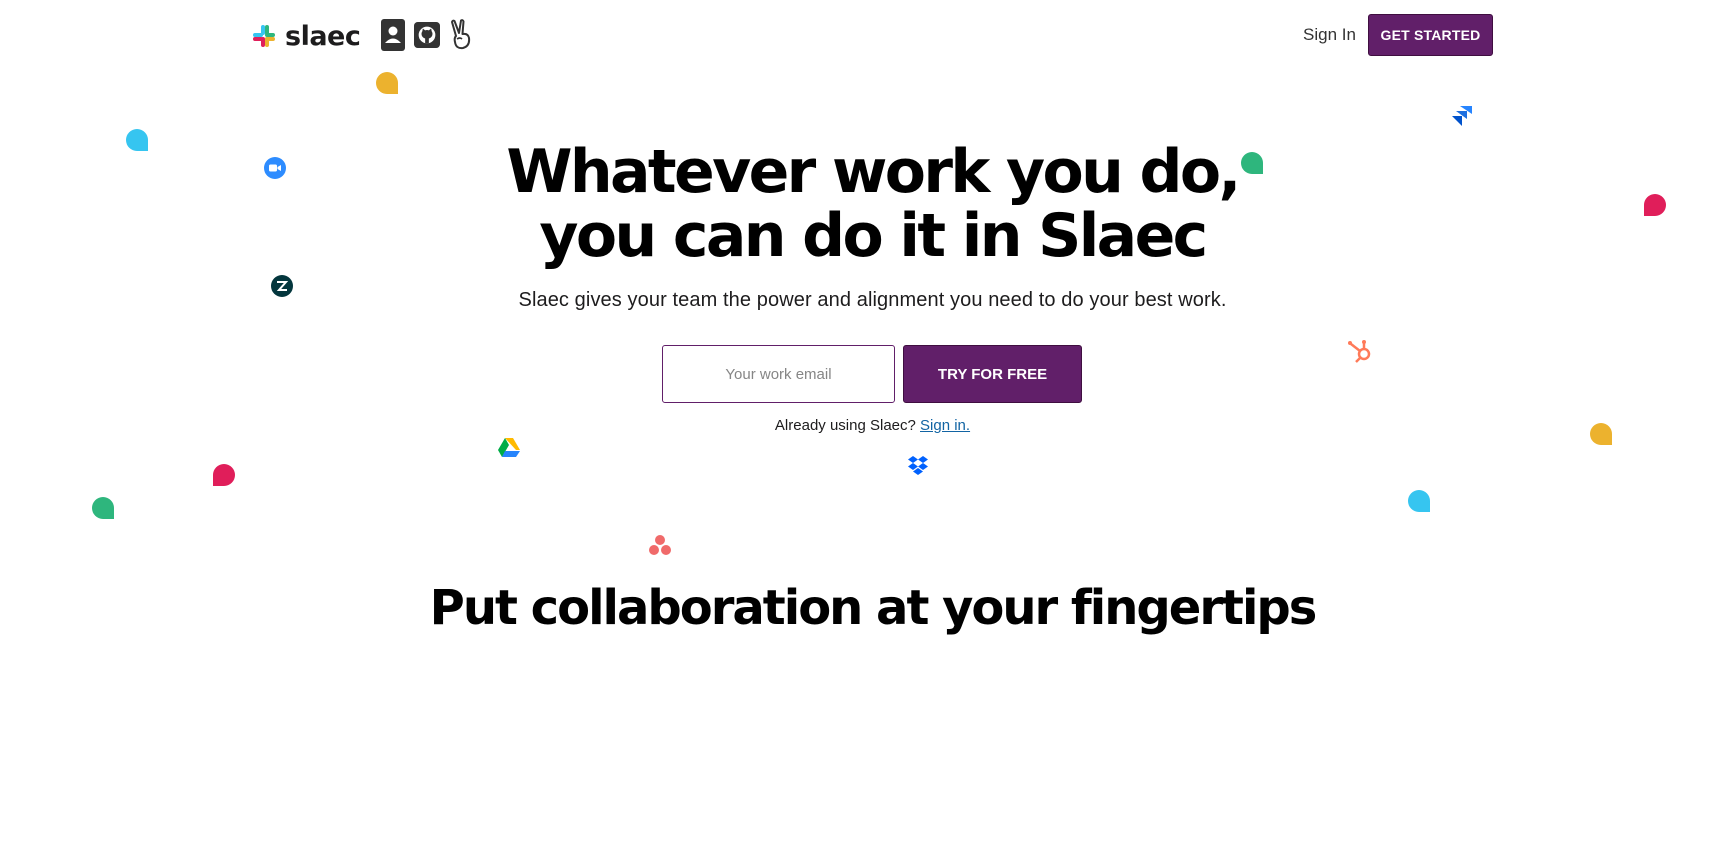 The width and height of the screenshot is (1735, 849). Describe the element at coordinates (992, 374) in the screenshot. I see `try-for-free-button: TRY FOR FREE` at that location.